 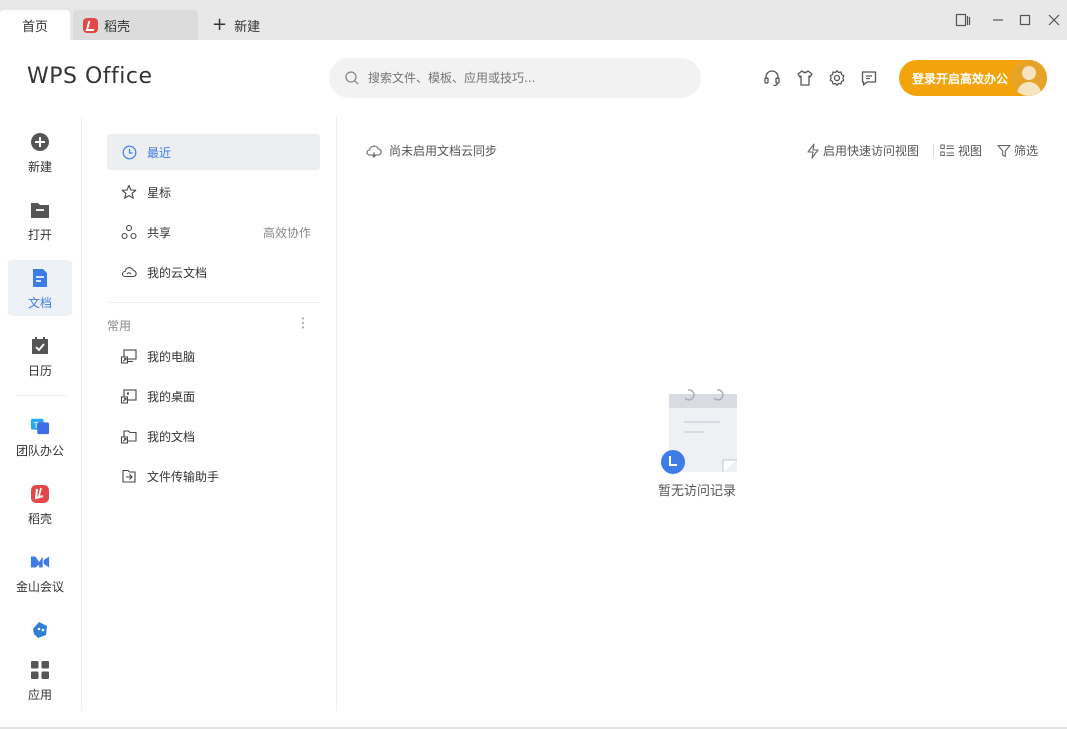 What do you see at coordinates (39, 371) in the screenshot?
I see `rail-label-calendar: 日历` at bounding box center [39, 371].